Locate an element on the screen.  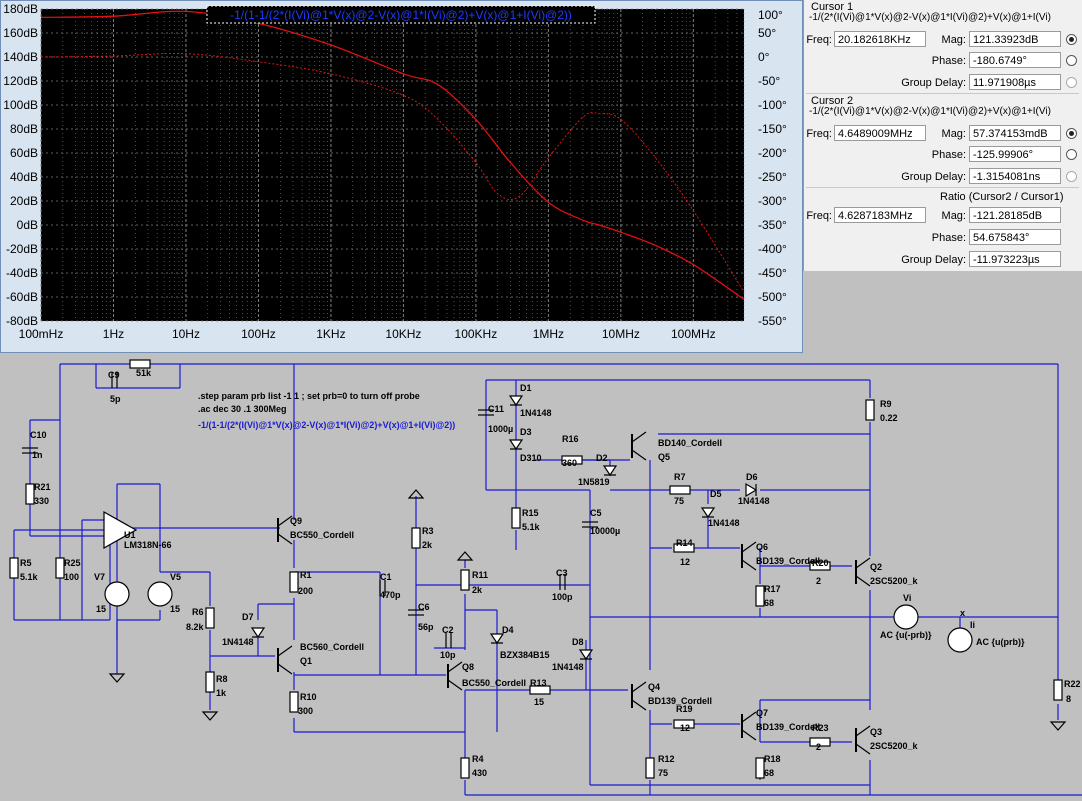
component-label: C3 is located at coordinates (562, 573).